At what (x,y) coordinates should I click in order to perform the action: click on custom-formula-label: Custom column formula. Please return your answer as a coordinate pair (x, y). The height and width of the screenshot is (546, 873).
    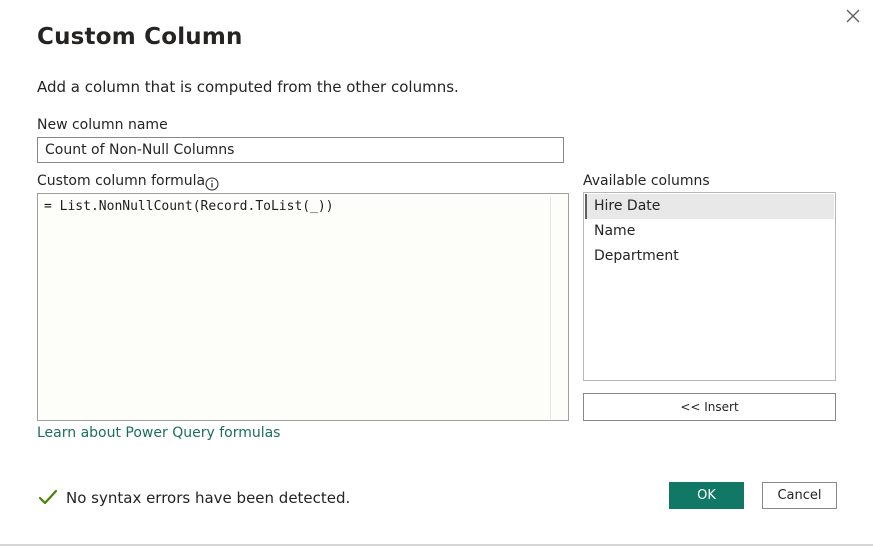
    Looking at the image, I should click on (121, 181).